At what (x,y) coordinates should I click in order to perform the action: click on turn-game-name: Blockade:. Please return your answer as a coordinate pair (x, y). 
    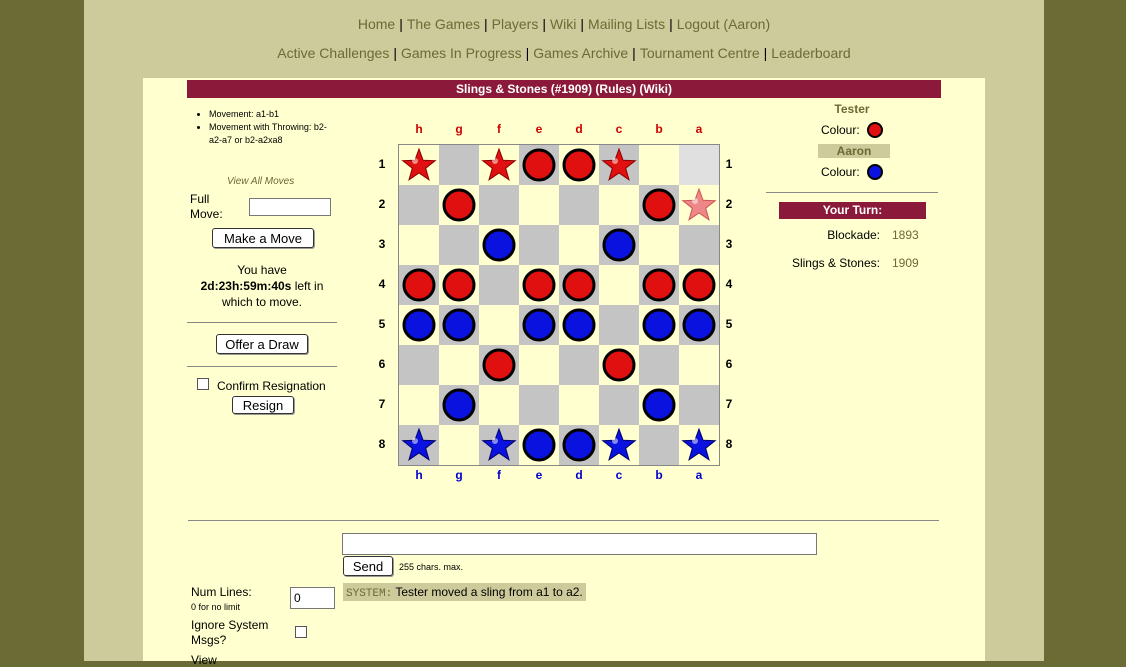
    Looking at the image, I should click on (830, 235).